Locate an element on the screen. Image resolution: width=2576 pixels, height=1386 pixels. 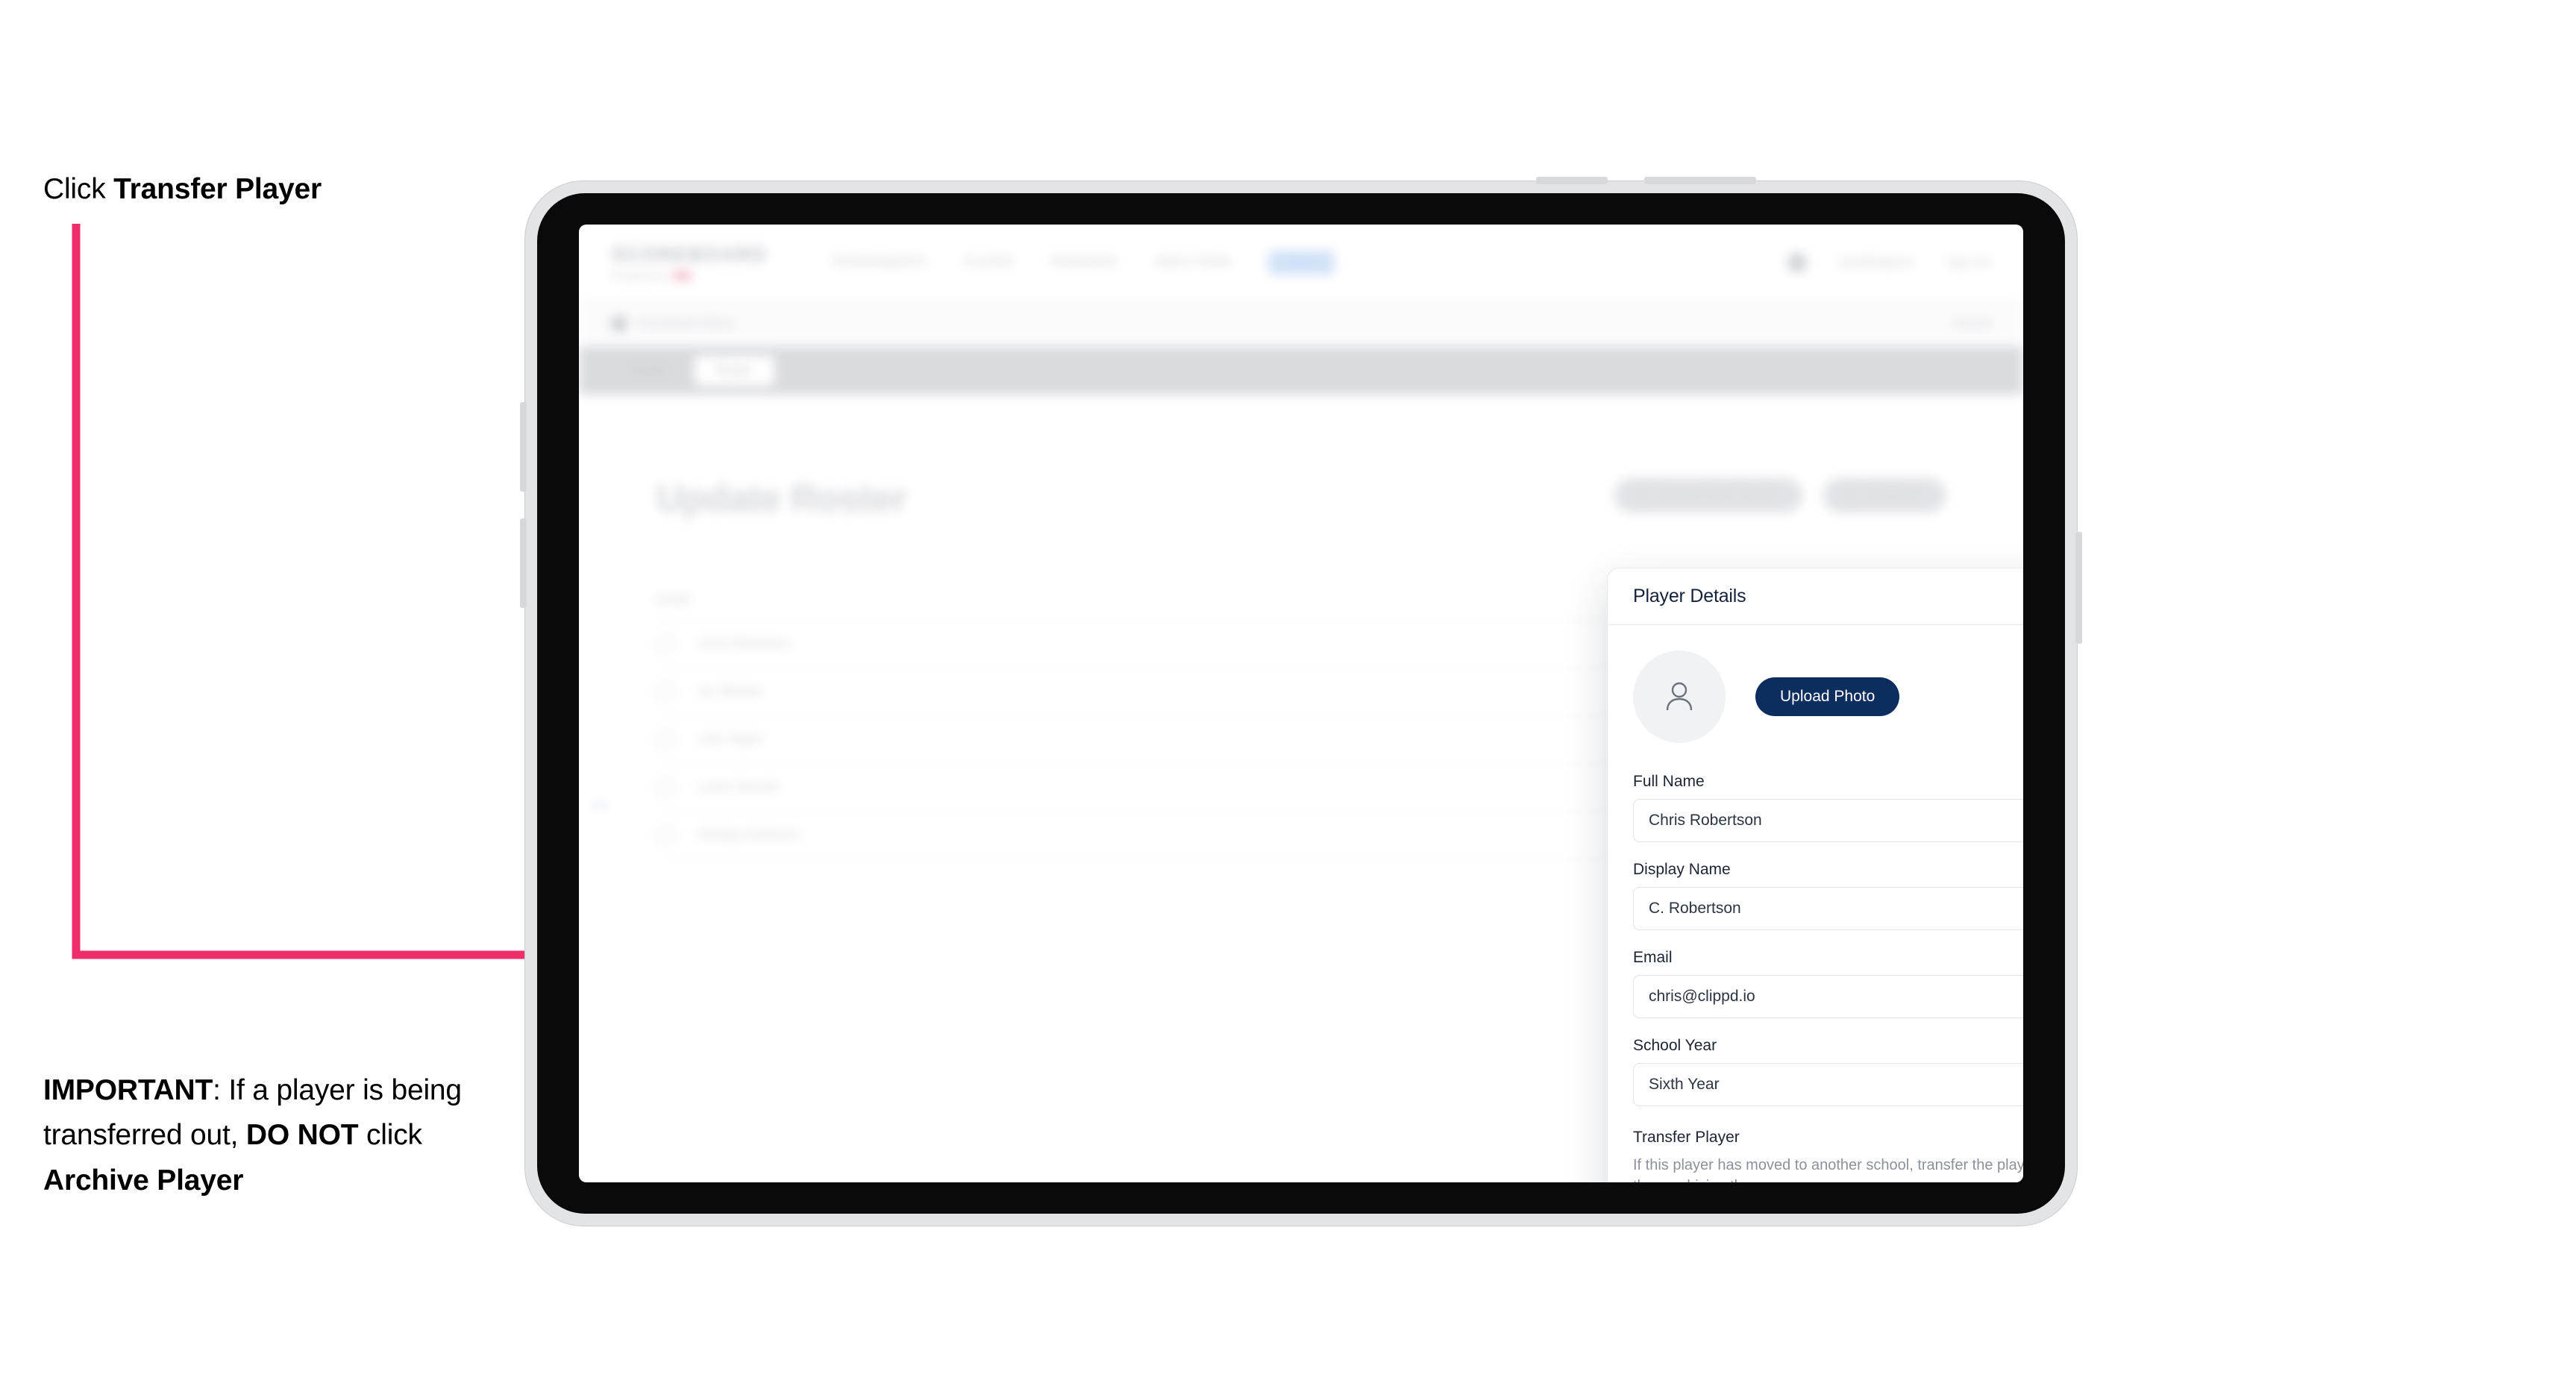
transfer-icon is located at coordinates (1642, 495).